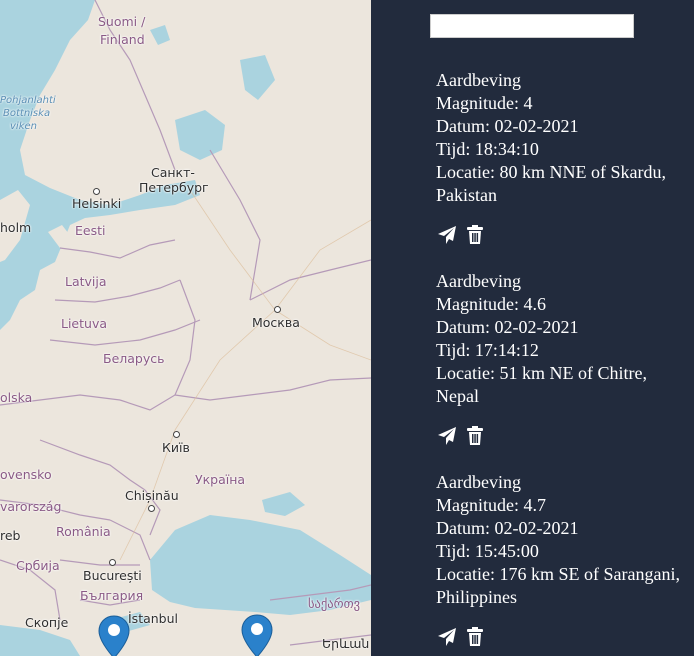 Image resolution: width=694 pixels, height=656 pixels. What do you see at coordinates (487, 350) in the screenshot?
I see `quake-time: Tijd: 17:14:12` at bounding box center [487, 350].